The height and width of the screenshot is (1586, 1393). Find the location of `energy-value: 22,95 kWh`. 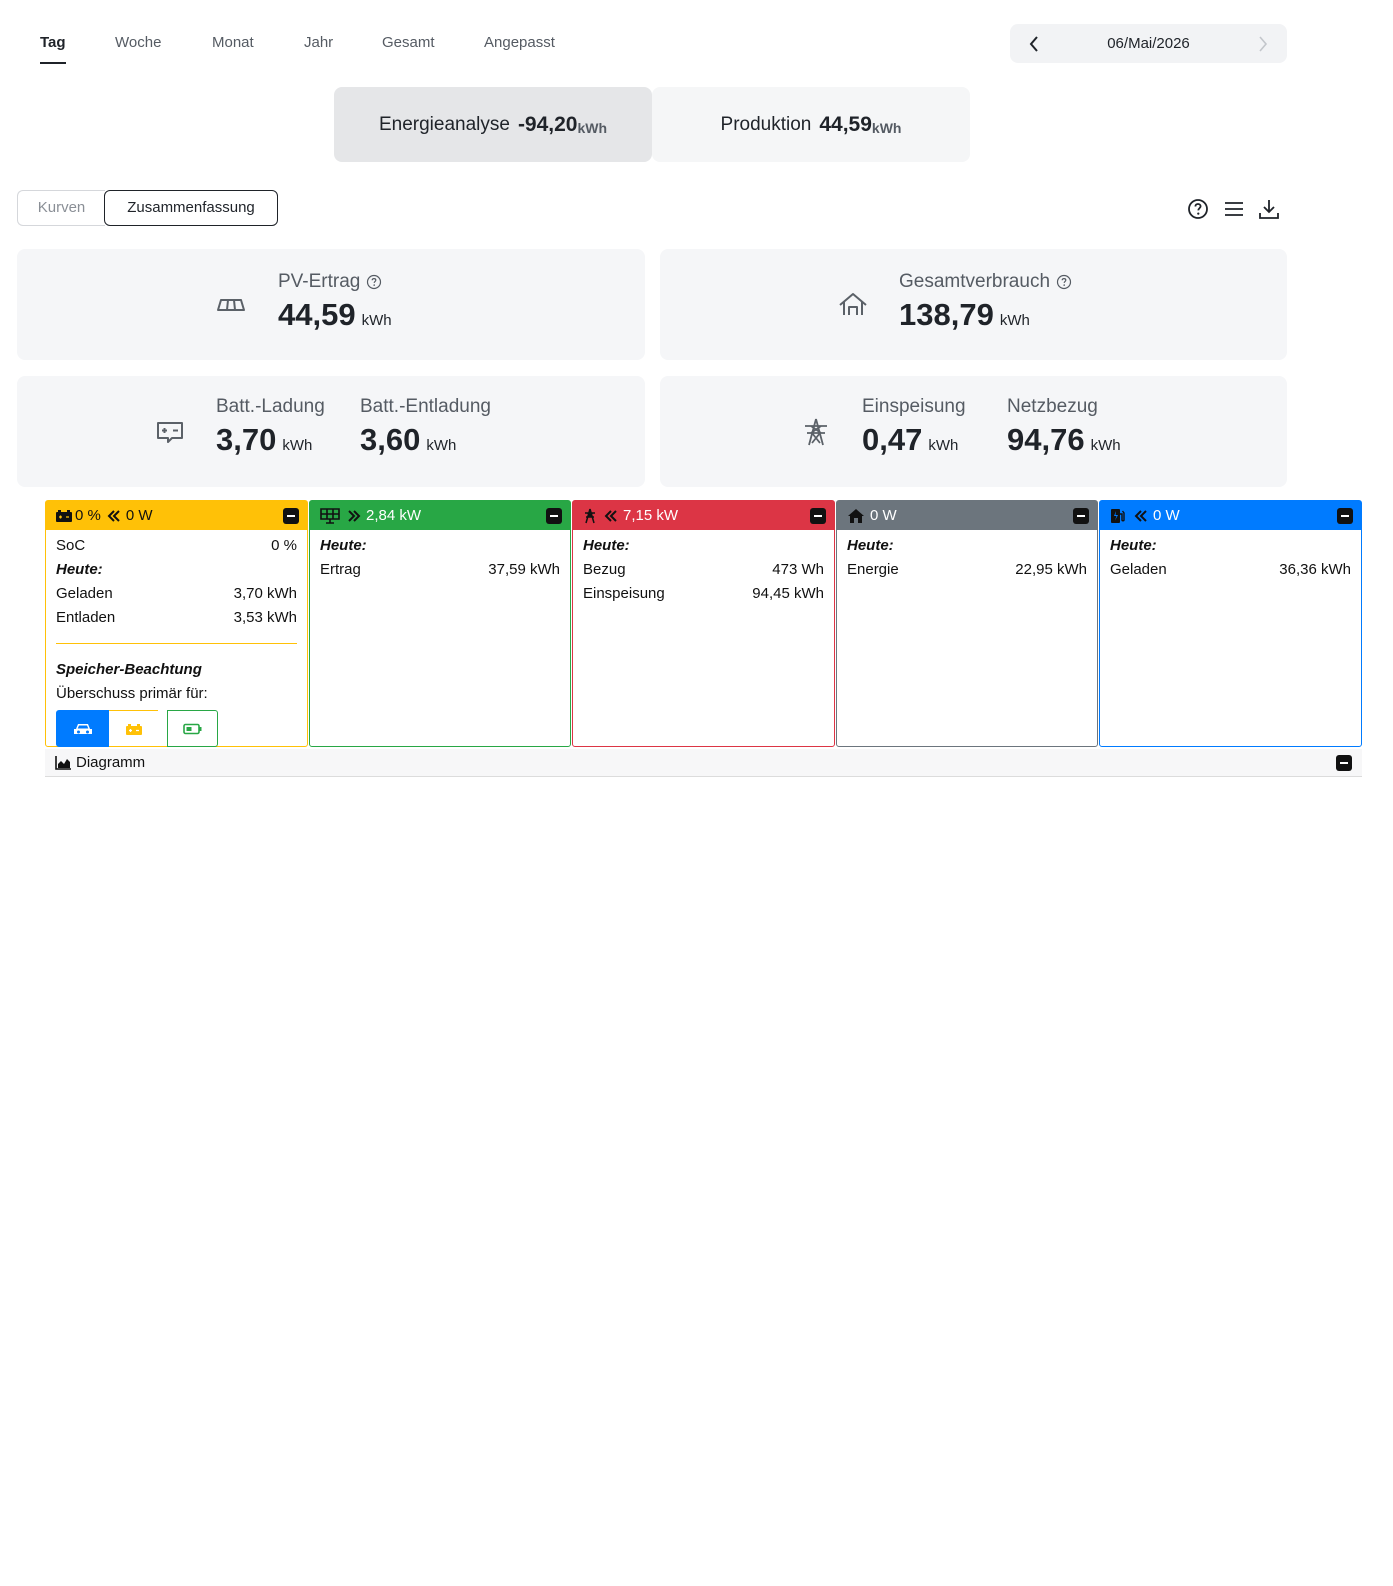

energy-value: 22,95 kWh is located at coordinates (1051, 569).